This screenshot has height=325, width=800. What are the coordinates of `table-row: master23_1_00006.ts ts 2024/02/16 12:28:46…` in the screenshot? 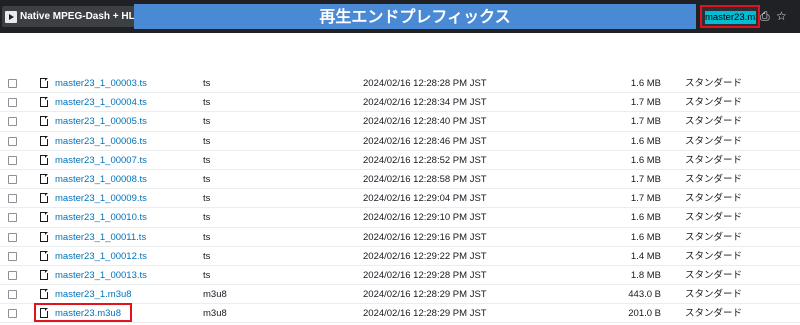 It's located at (400, 141).